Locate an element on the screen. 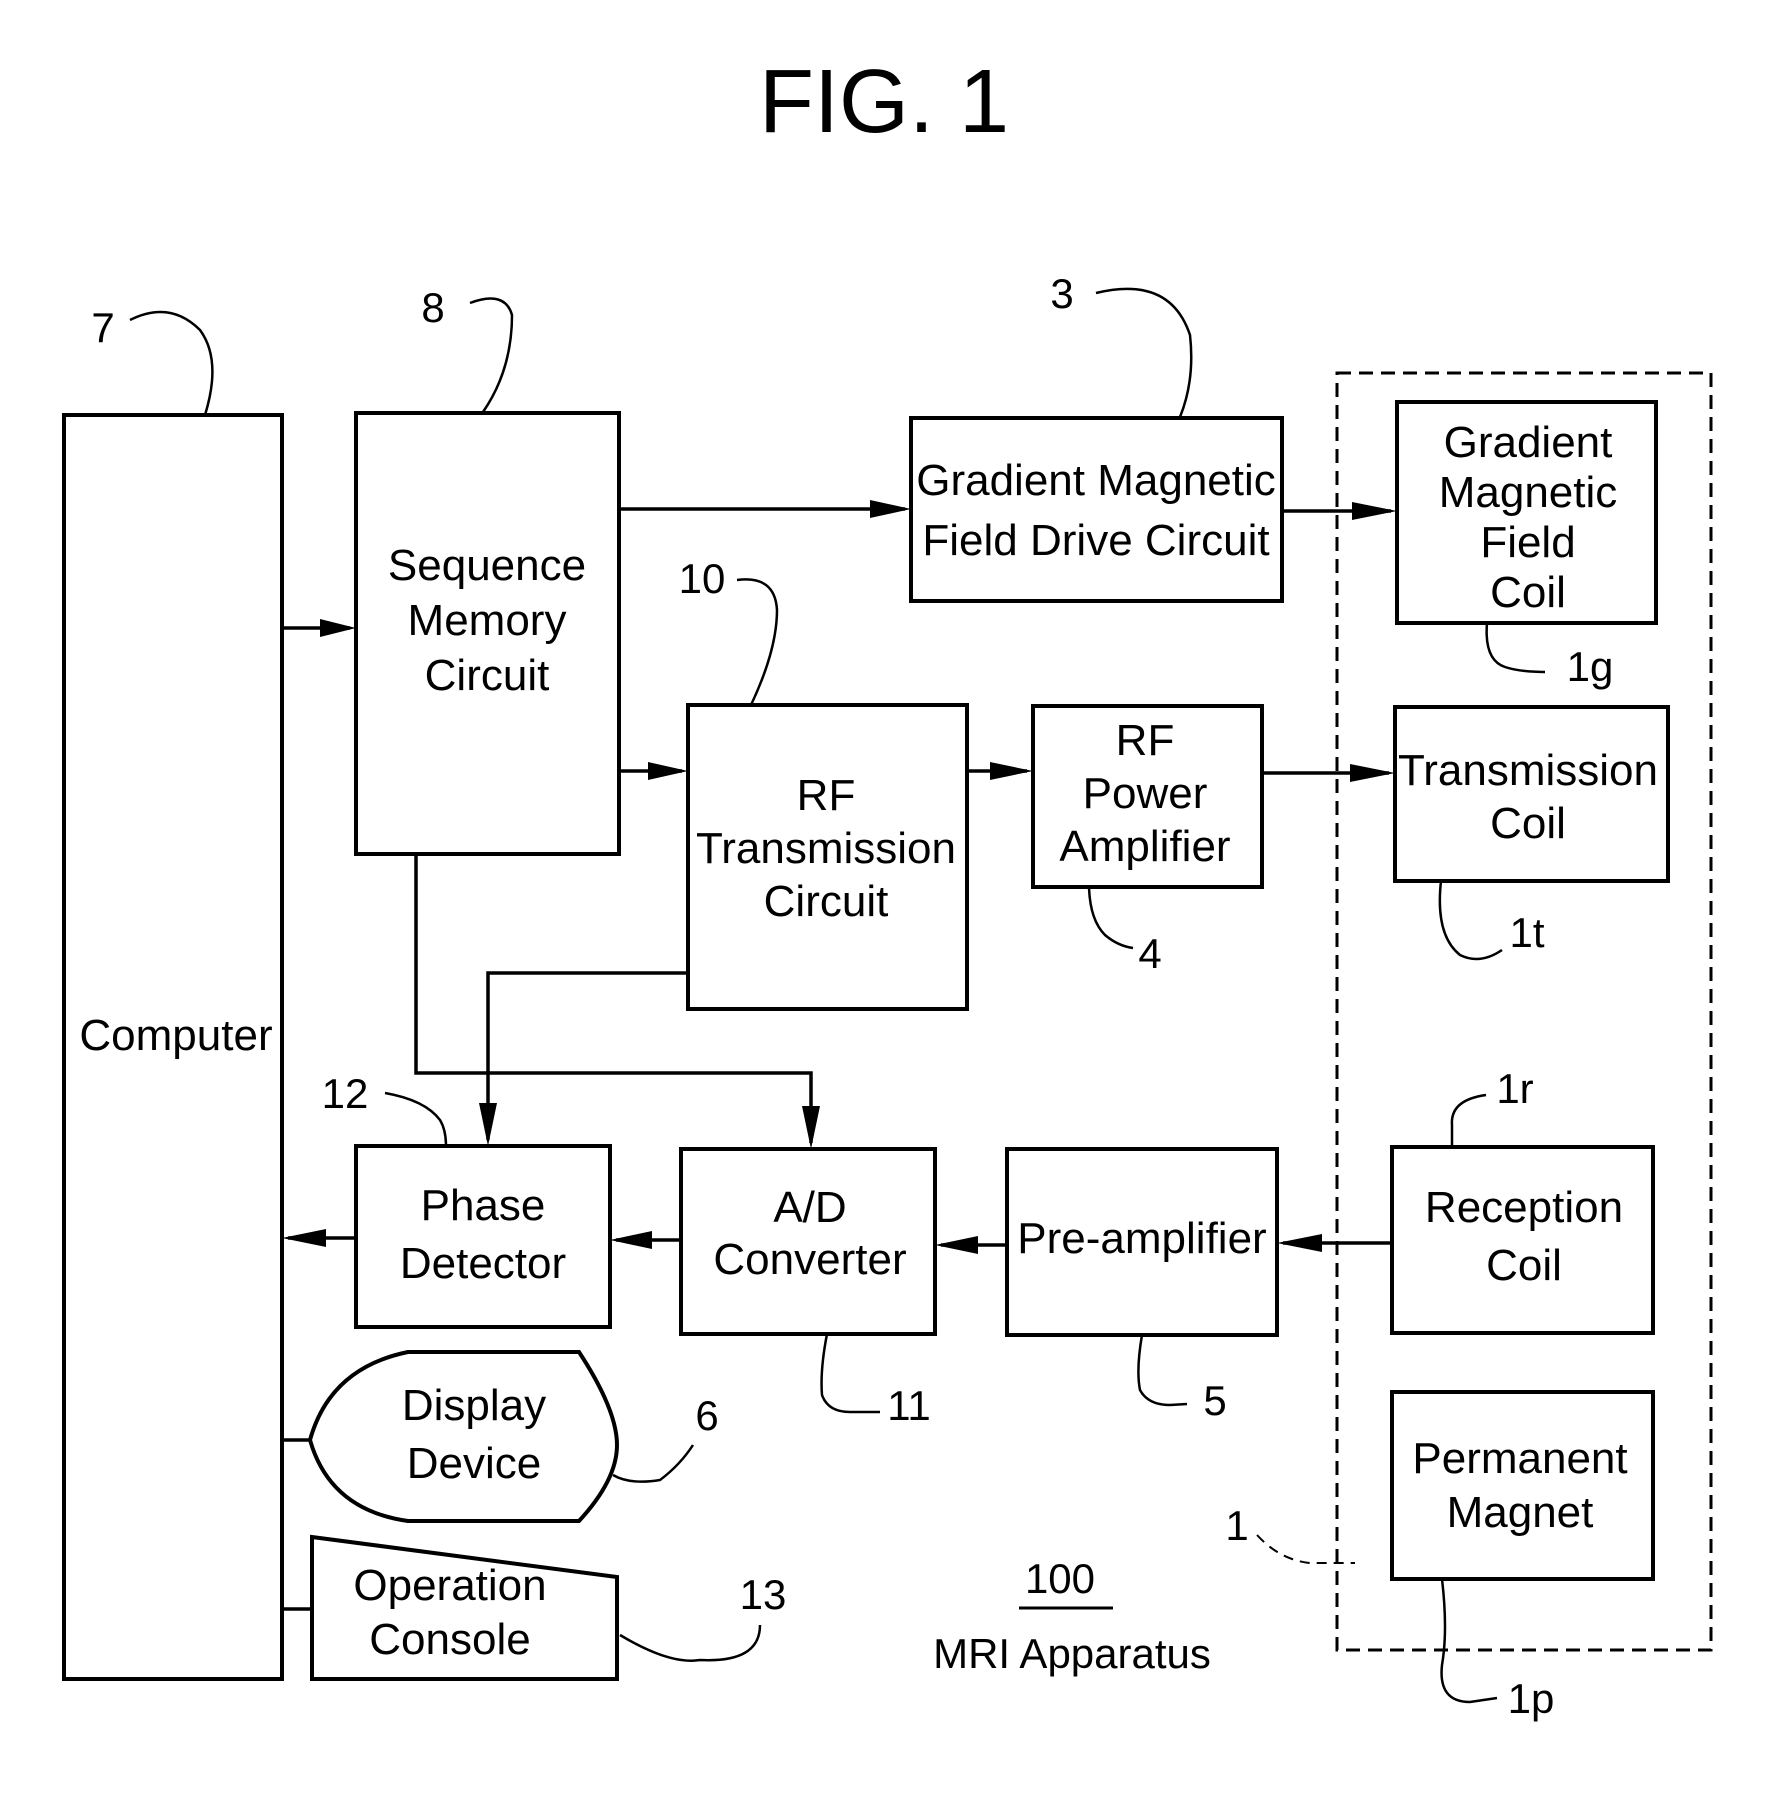 This screenshot has height=1798, width=1769. ref-label-rf-transmission: 10 is located at coordinates (702, 578).